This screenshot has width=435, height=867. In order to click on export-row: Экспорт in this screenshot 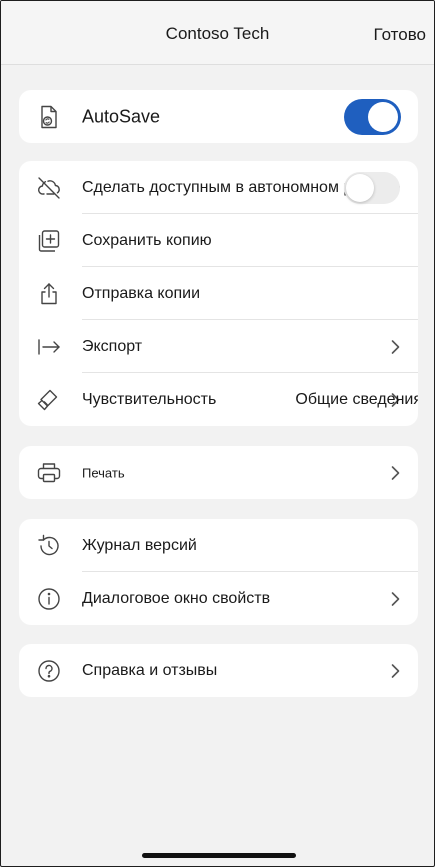, I will do `click(218, 346)`.